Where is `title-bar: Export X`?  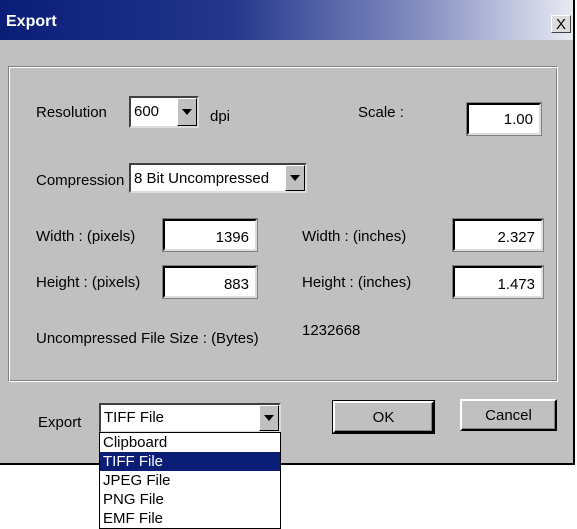
title-bar: Export X is located at coordinates (286, 20).